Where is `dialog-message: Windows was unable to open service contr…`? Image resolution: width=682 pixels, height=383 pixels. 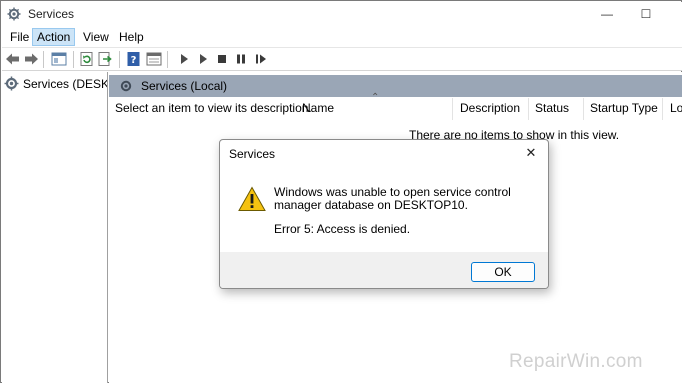
dialog-message: Windows was unable to open service contr… is located at coordinates (392, 198).